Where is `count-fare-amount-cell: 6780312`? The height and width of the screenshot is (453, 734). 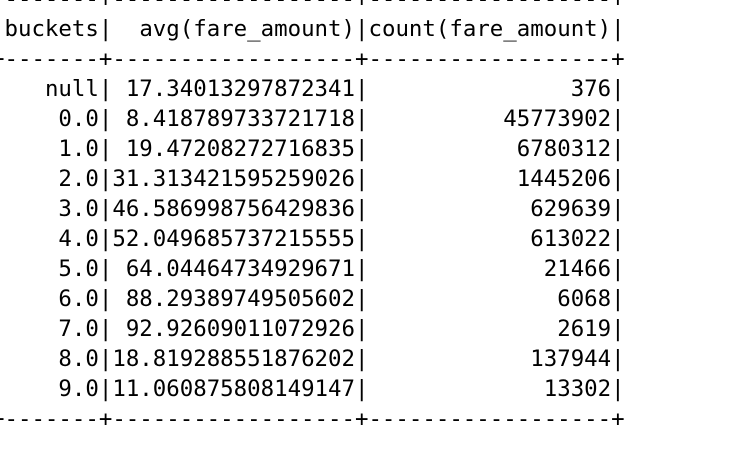 count-fare-amount-cell: 6780312 is located at coordinates (564, 149).